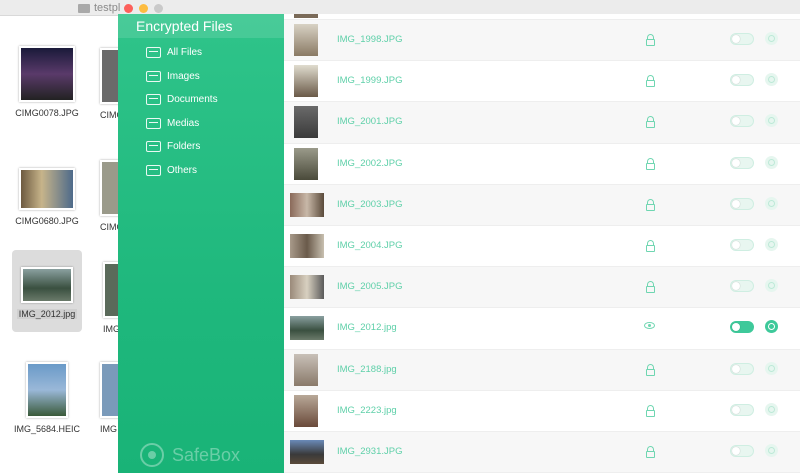  What do you see at coordinates (206, 454) in the screenshot?
I see `brand-name: SafeBox` at bounding box center [206, 454].